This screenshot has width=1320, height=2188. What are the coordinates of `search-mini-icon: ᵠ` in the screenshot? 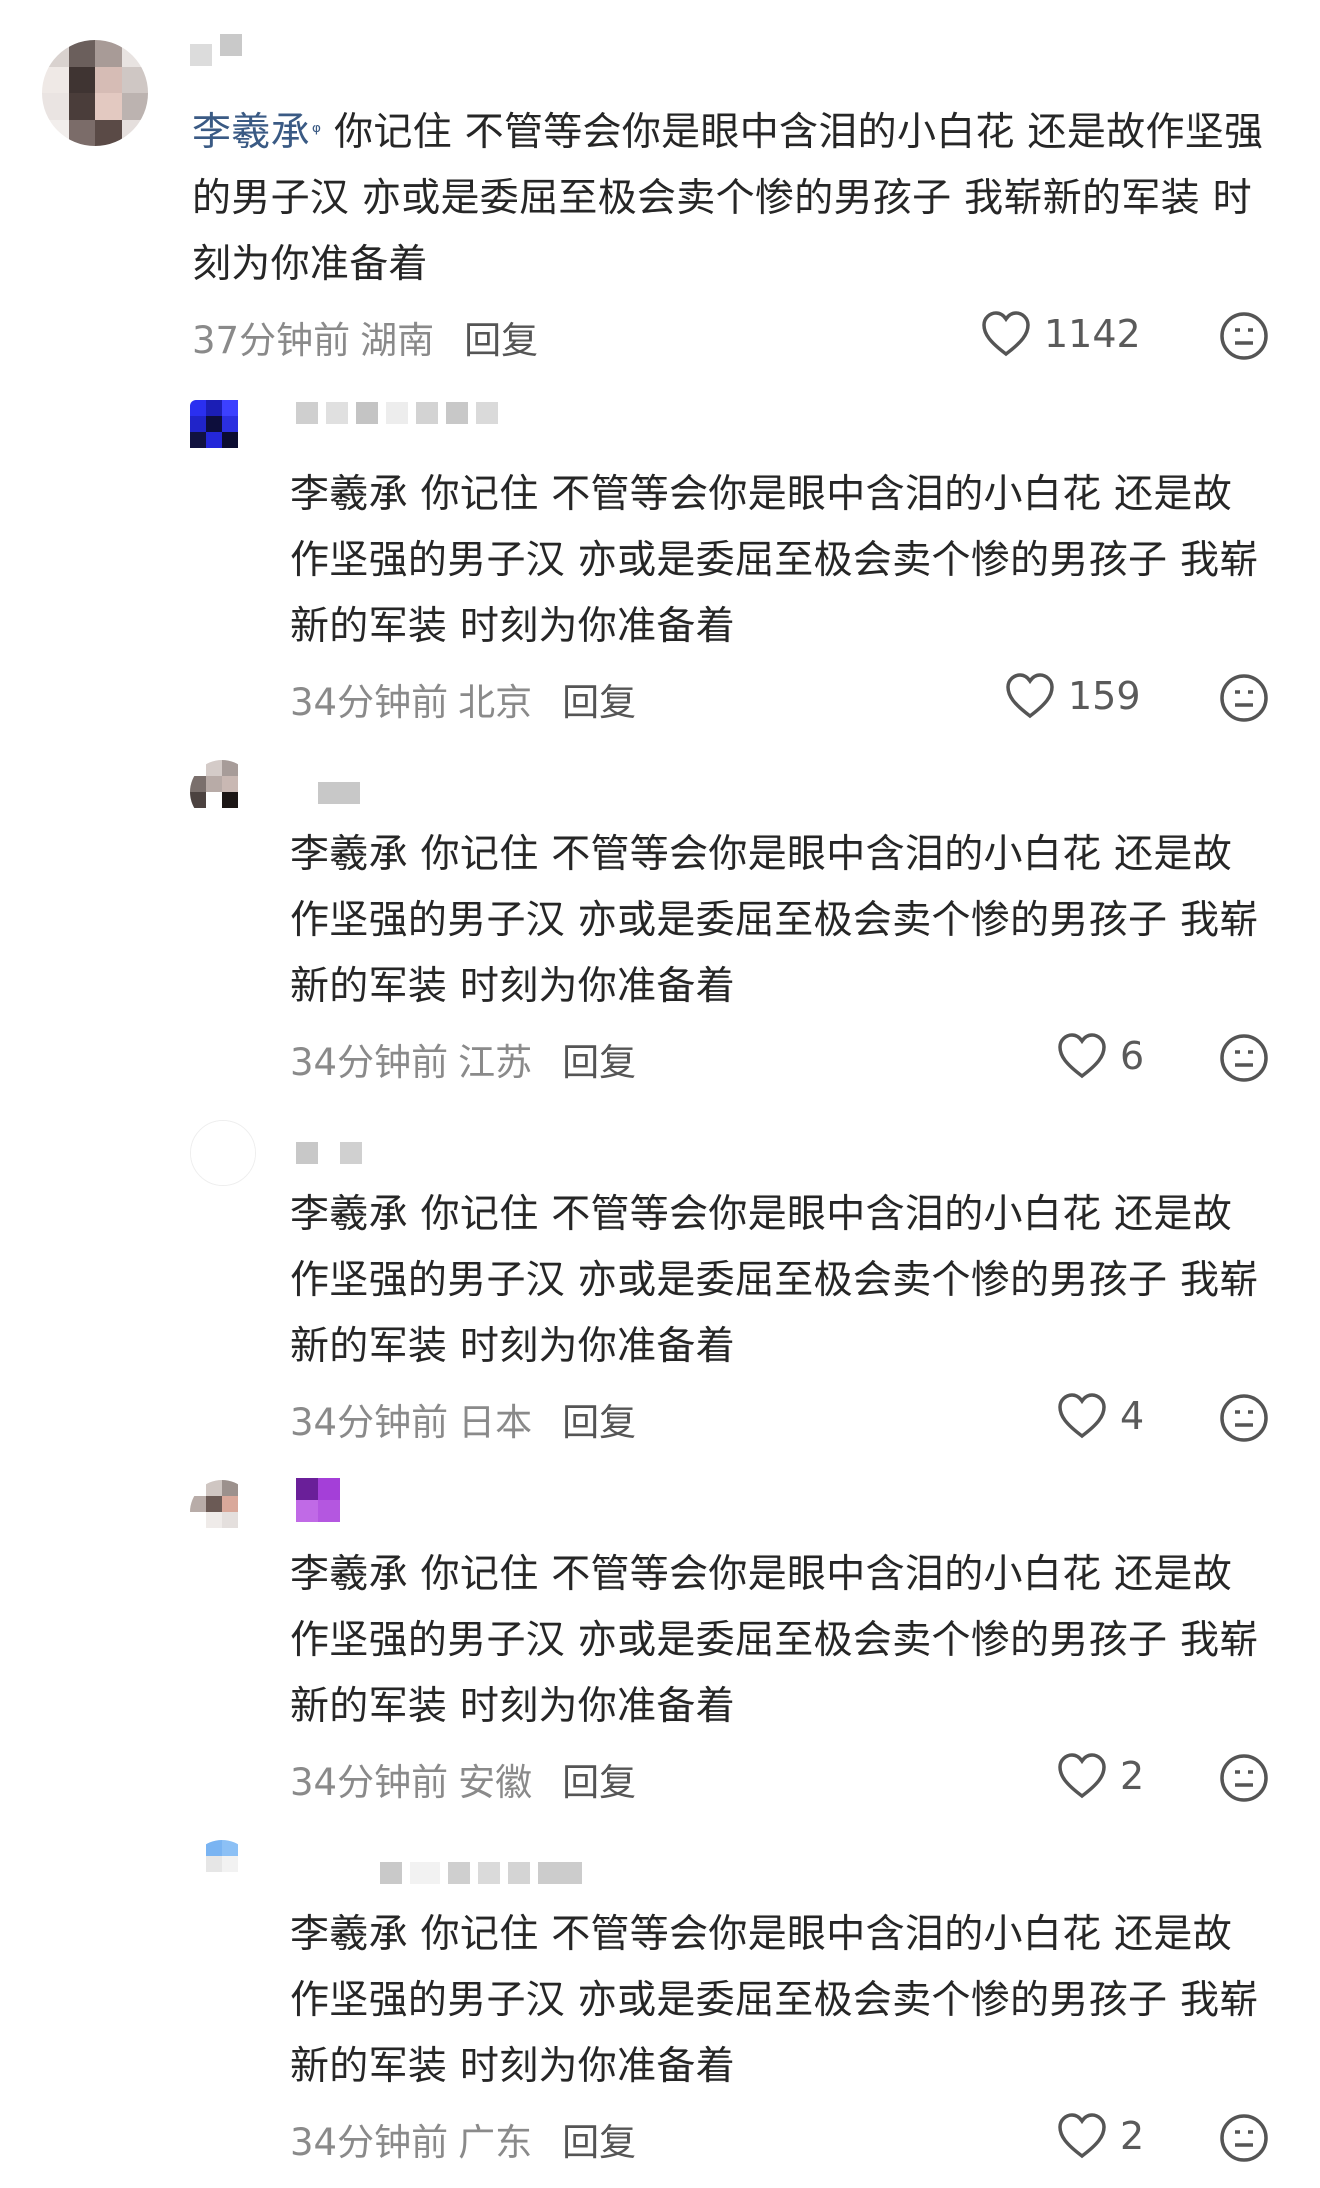 It's located at (316, 132).